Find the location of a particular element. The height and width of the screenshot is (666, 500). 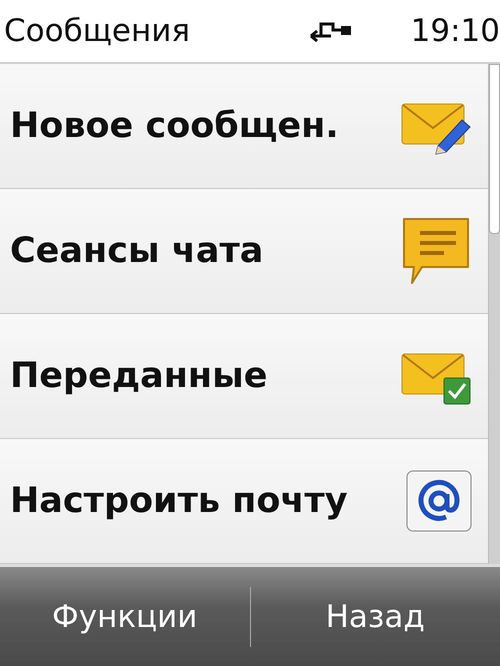

clock-time: 19:10 is located at coordinates (455, 31).